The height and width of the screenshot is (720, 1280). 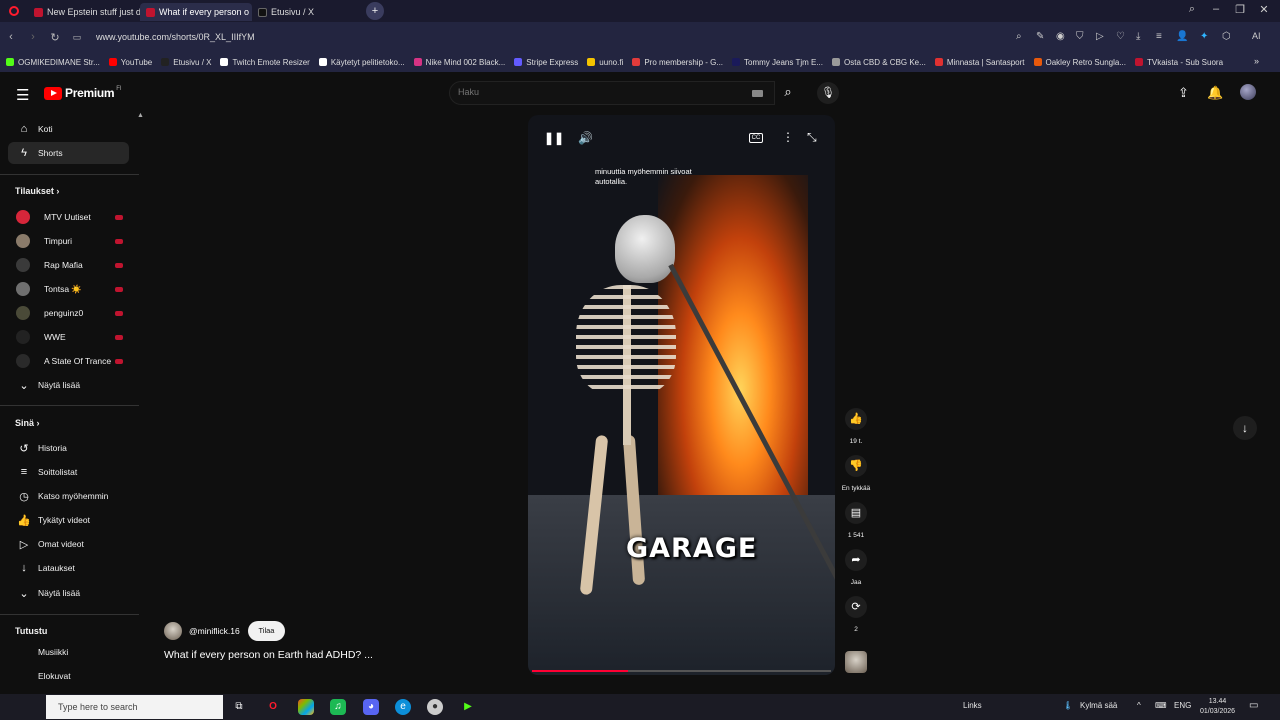 I want to click on remix-button: ⟳, so click(x=856, y=607).